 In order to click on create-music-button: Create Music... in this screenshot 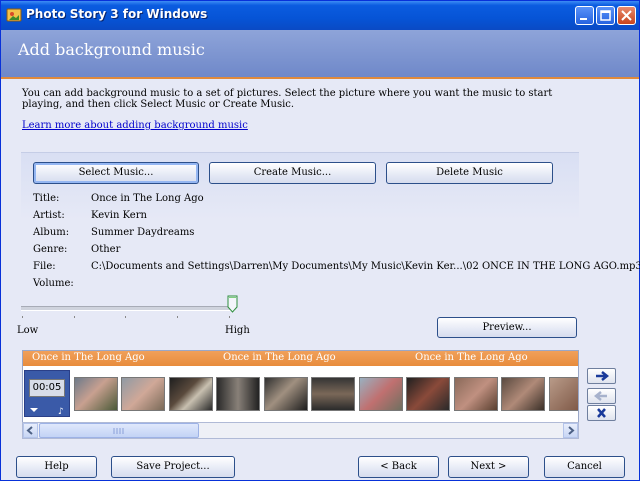, I will do `click(292, 173)`.